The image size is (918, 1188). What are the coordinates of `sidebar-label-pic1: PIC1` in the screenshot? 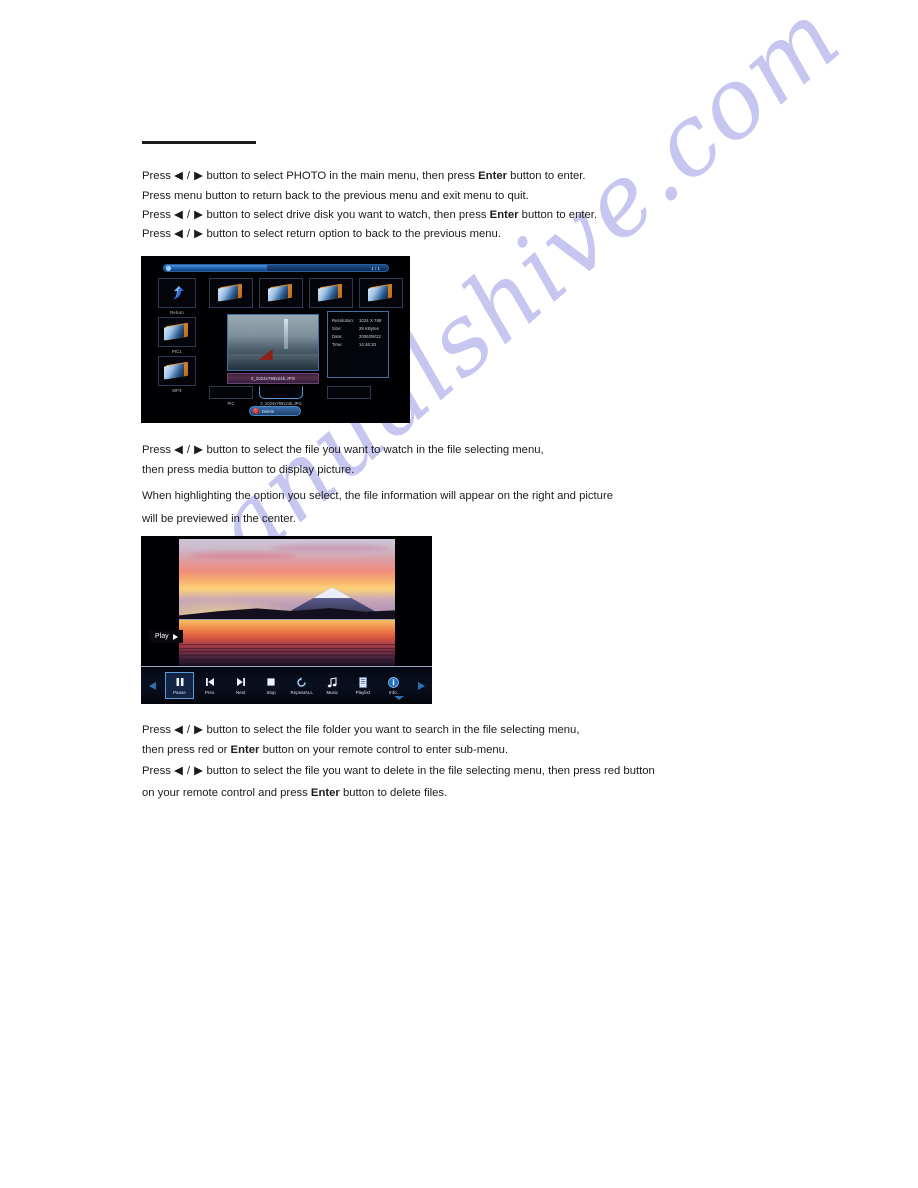 It's located at (177, 351).